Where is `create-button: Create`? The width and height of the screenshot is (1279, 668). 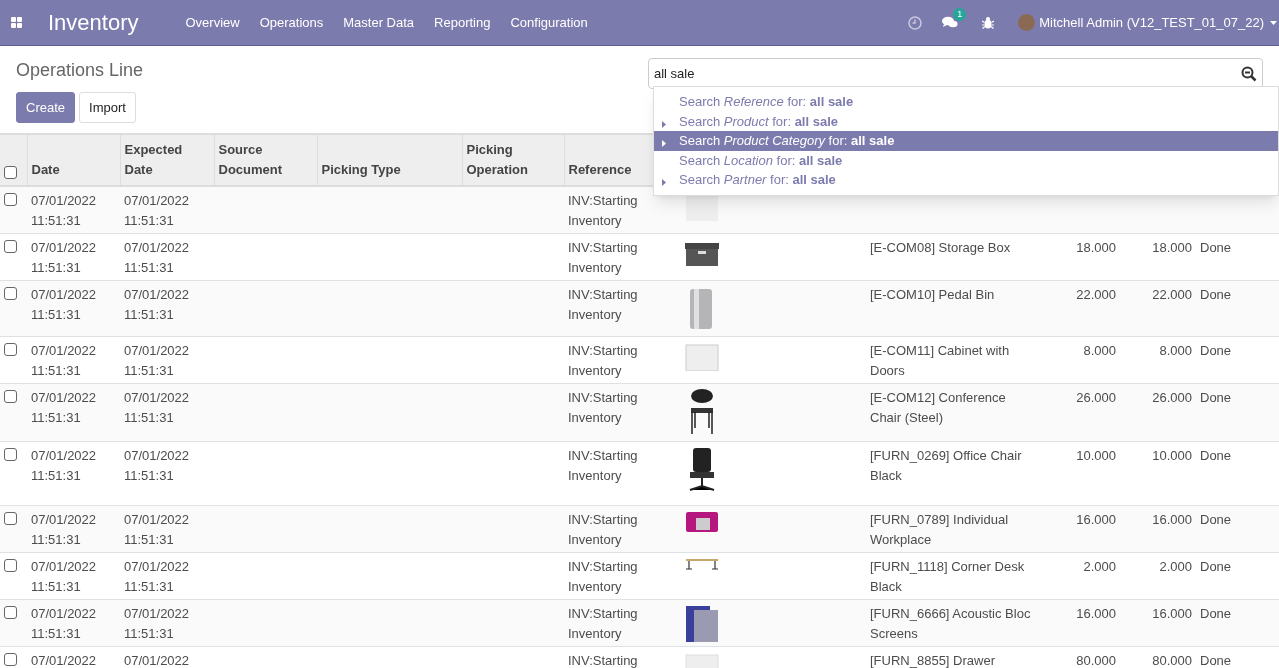 create-button: Create is located at coordinates (46, 107).